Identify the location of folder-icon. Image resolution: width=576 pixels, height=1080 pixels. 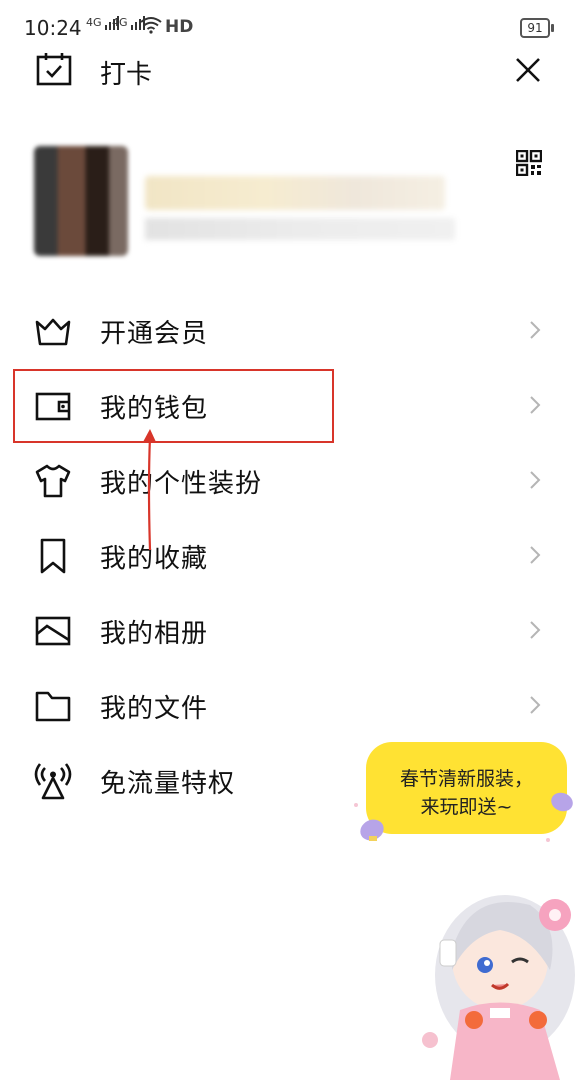
(53, 706).